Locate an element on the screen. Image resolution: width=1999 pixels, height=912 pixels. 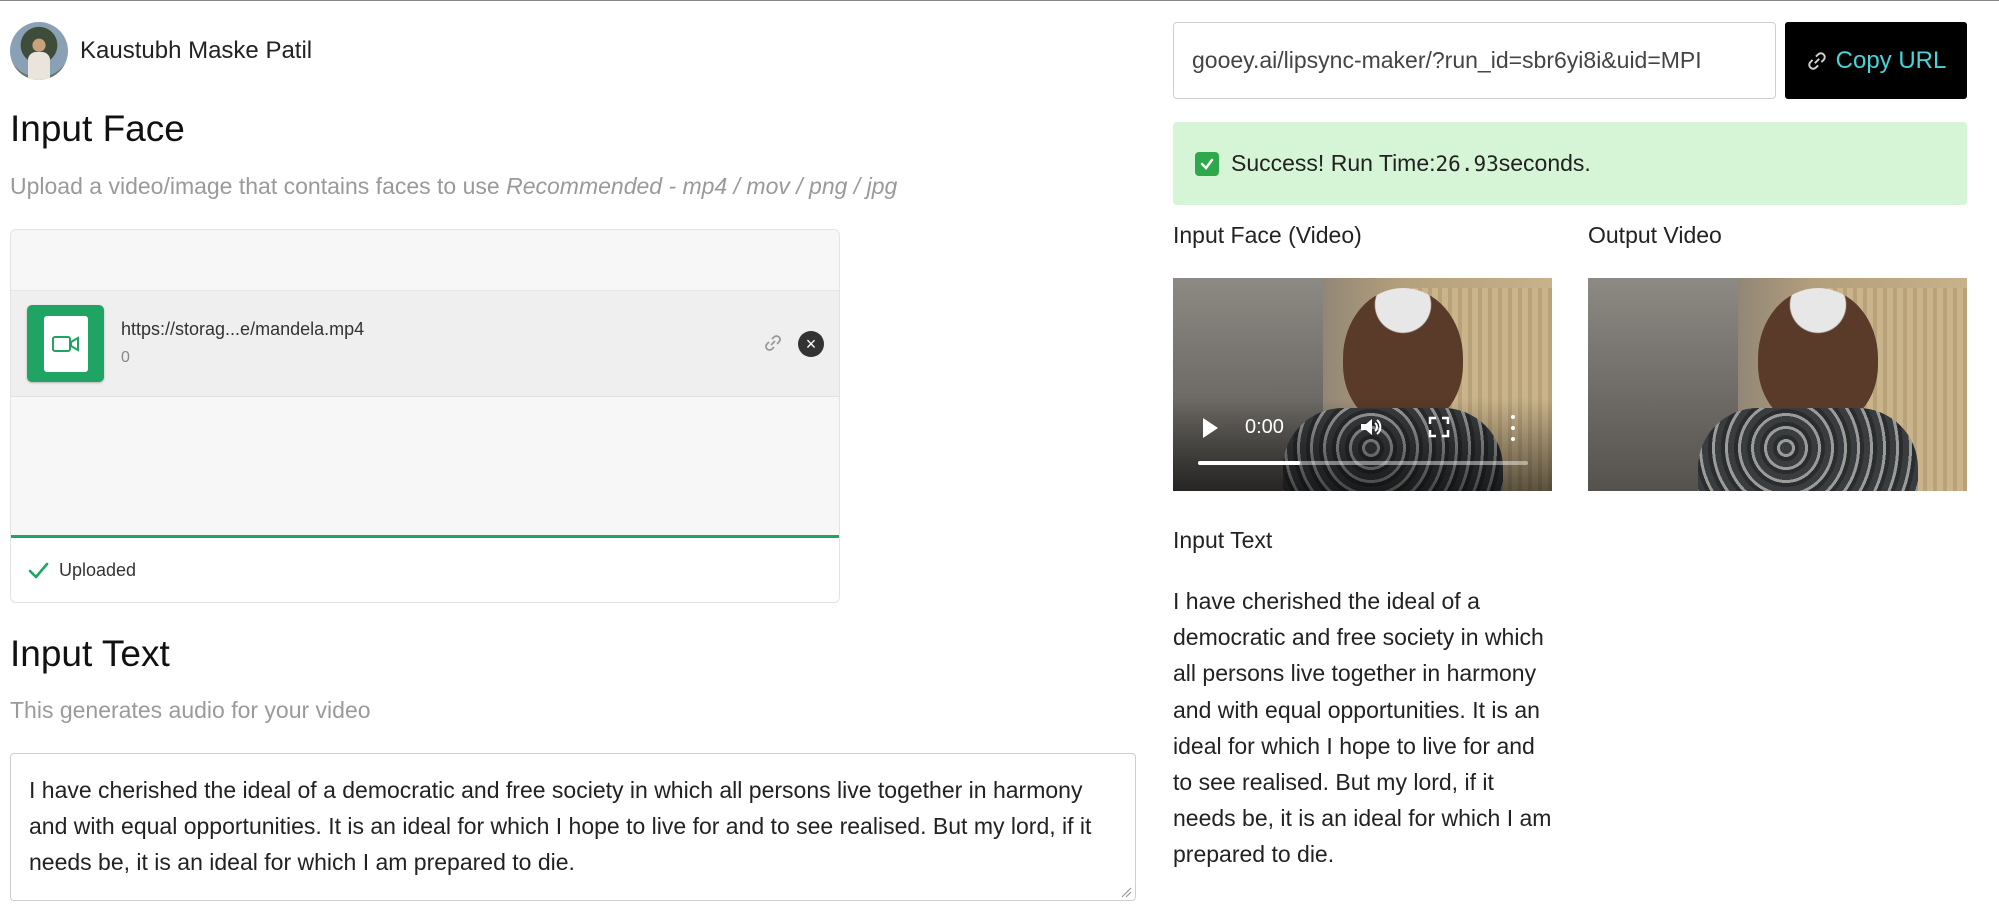
success-suffix: seconds. is located at coordinates (1544, 163).